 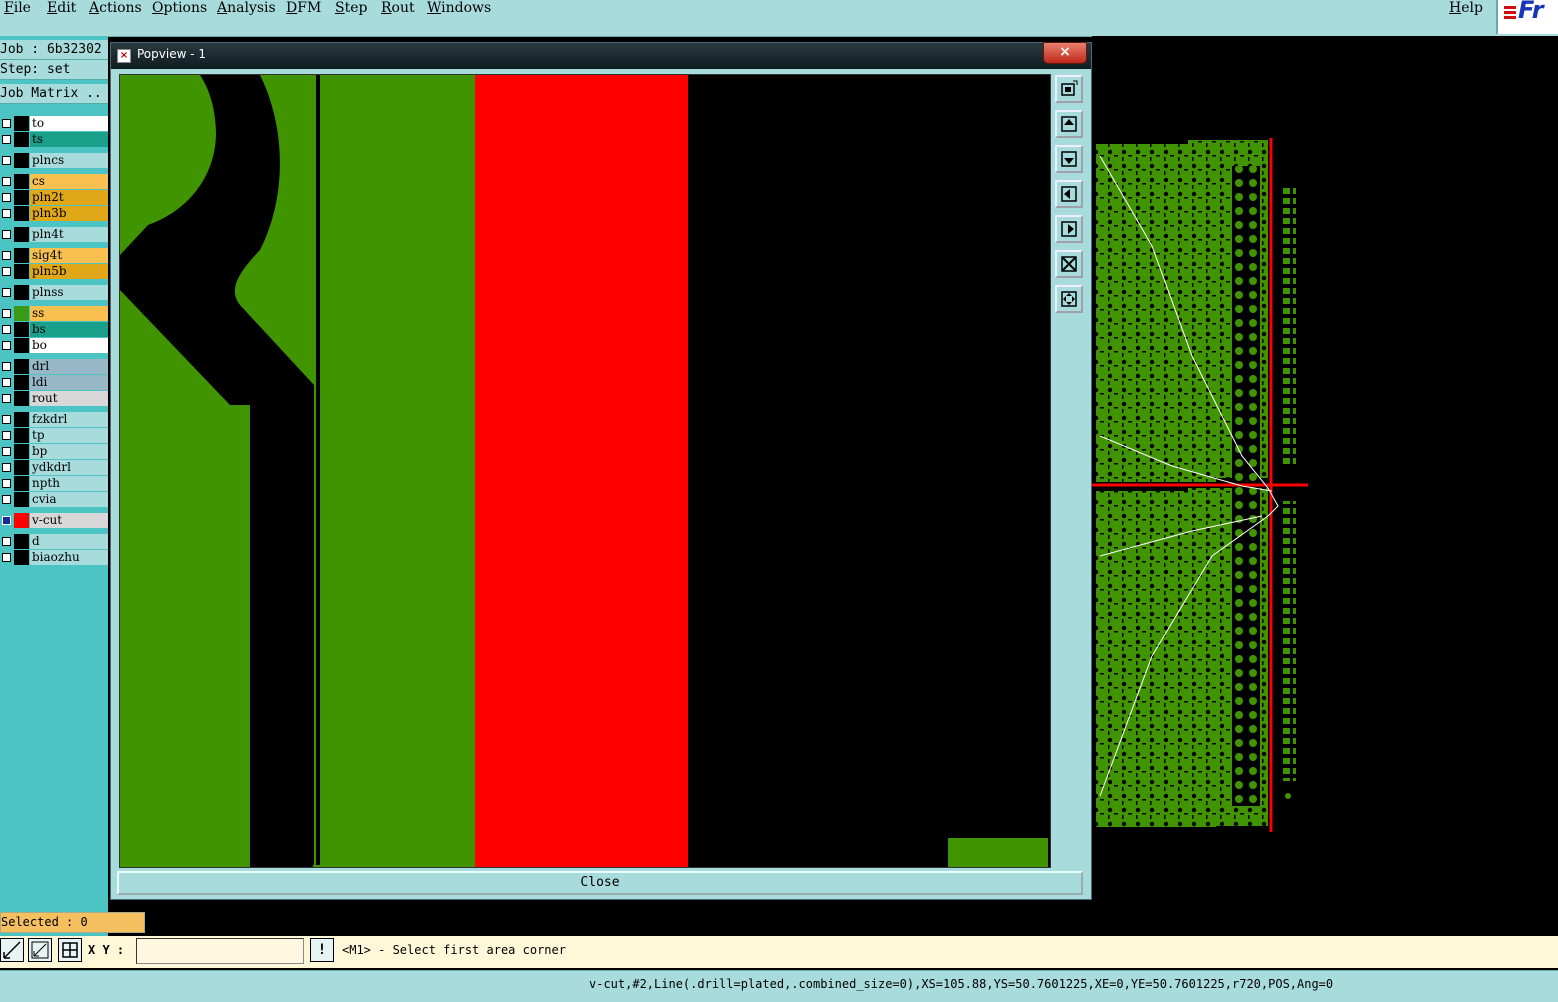 I want to click on layer-row-ts: ts, so click(x=54, y=139).